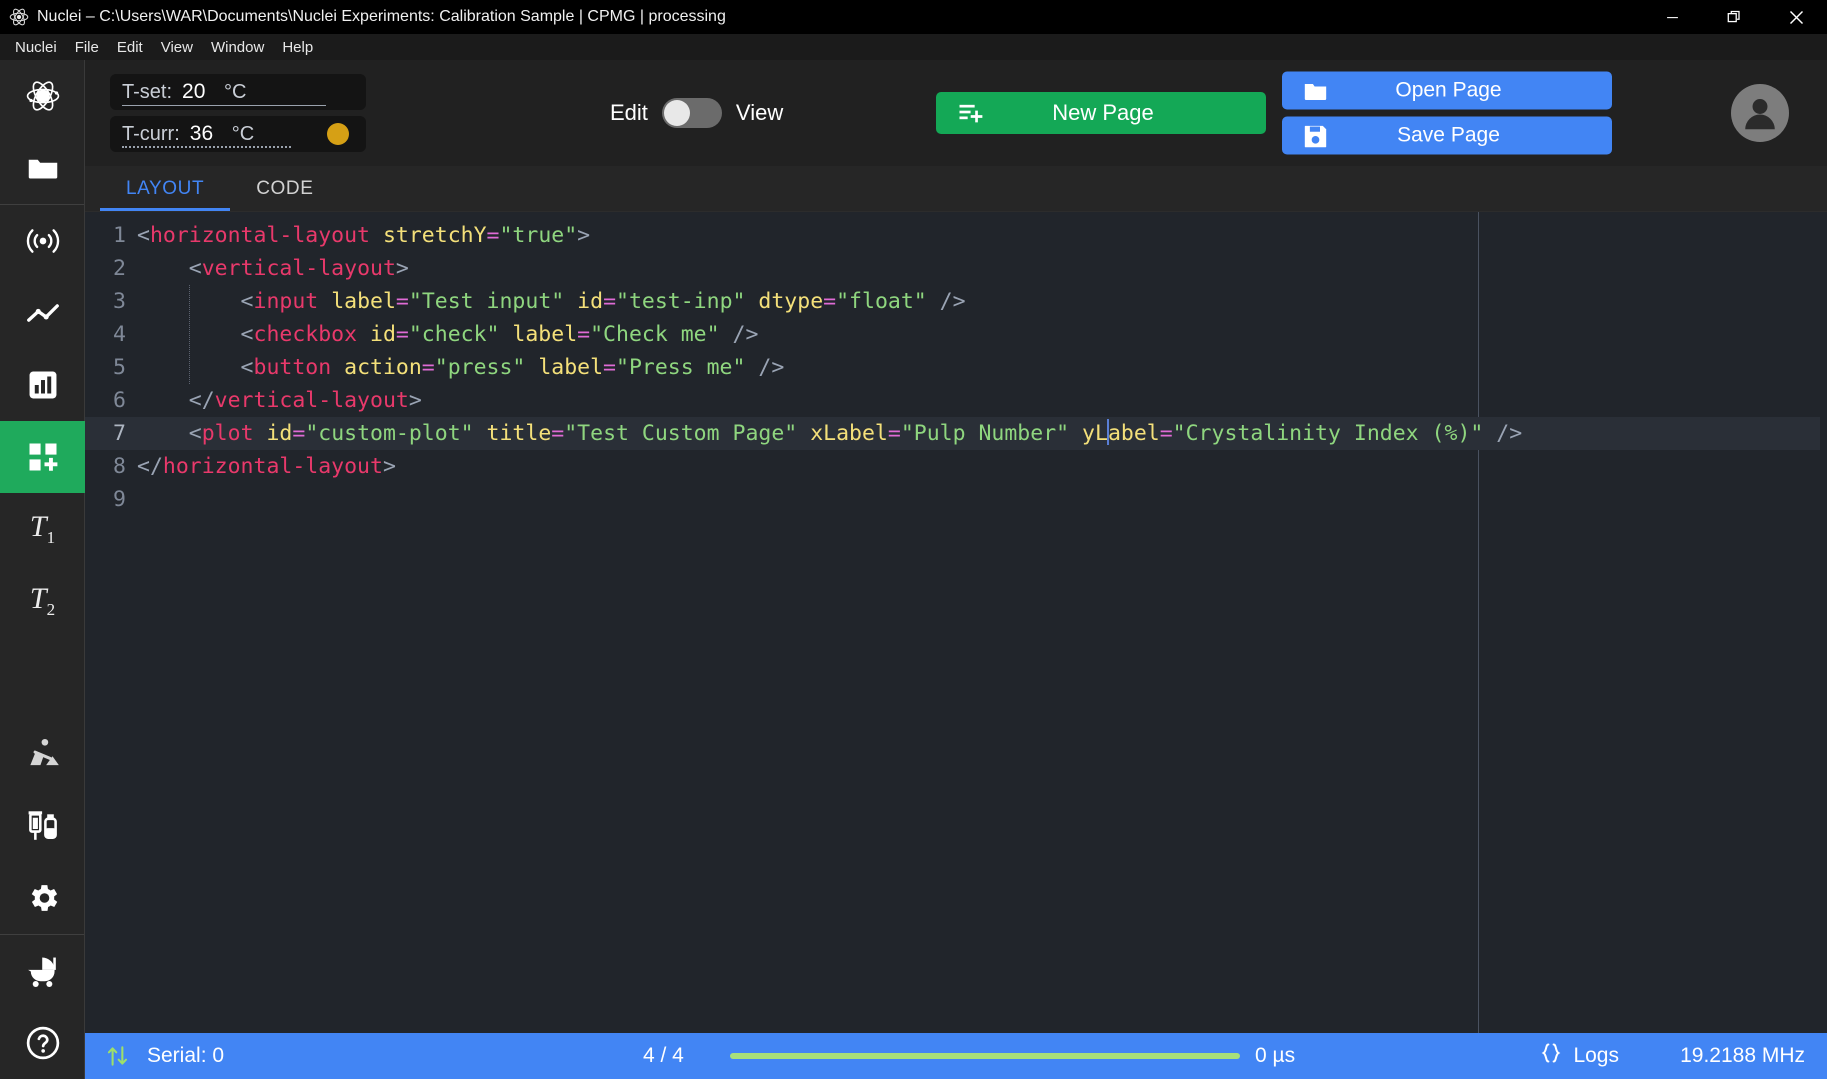  What do you see at coordinates (1672, 17) in the screenshot?
I see `minimize-button` at bounding box center [1672, 17].